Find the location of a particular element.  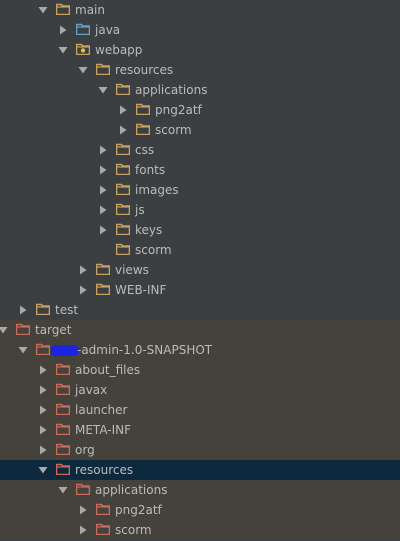

tree-row-label: about_files is located at coordinates (108, 370).